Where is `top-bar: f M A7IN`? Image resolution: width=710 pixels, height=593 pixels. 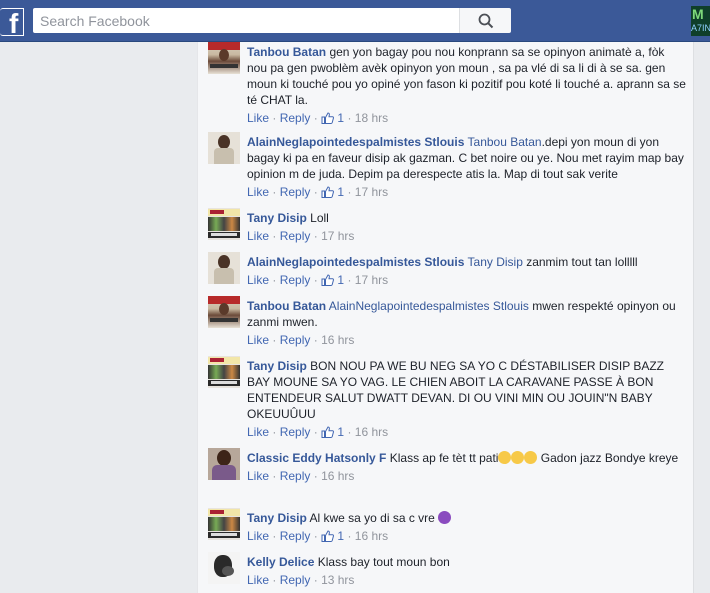
top-bar: f M A7IN is located at coordinates (355, 21).